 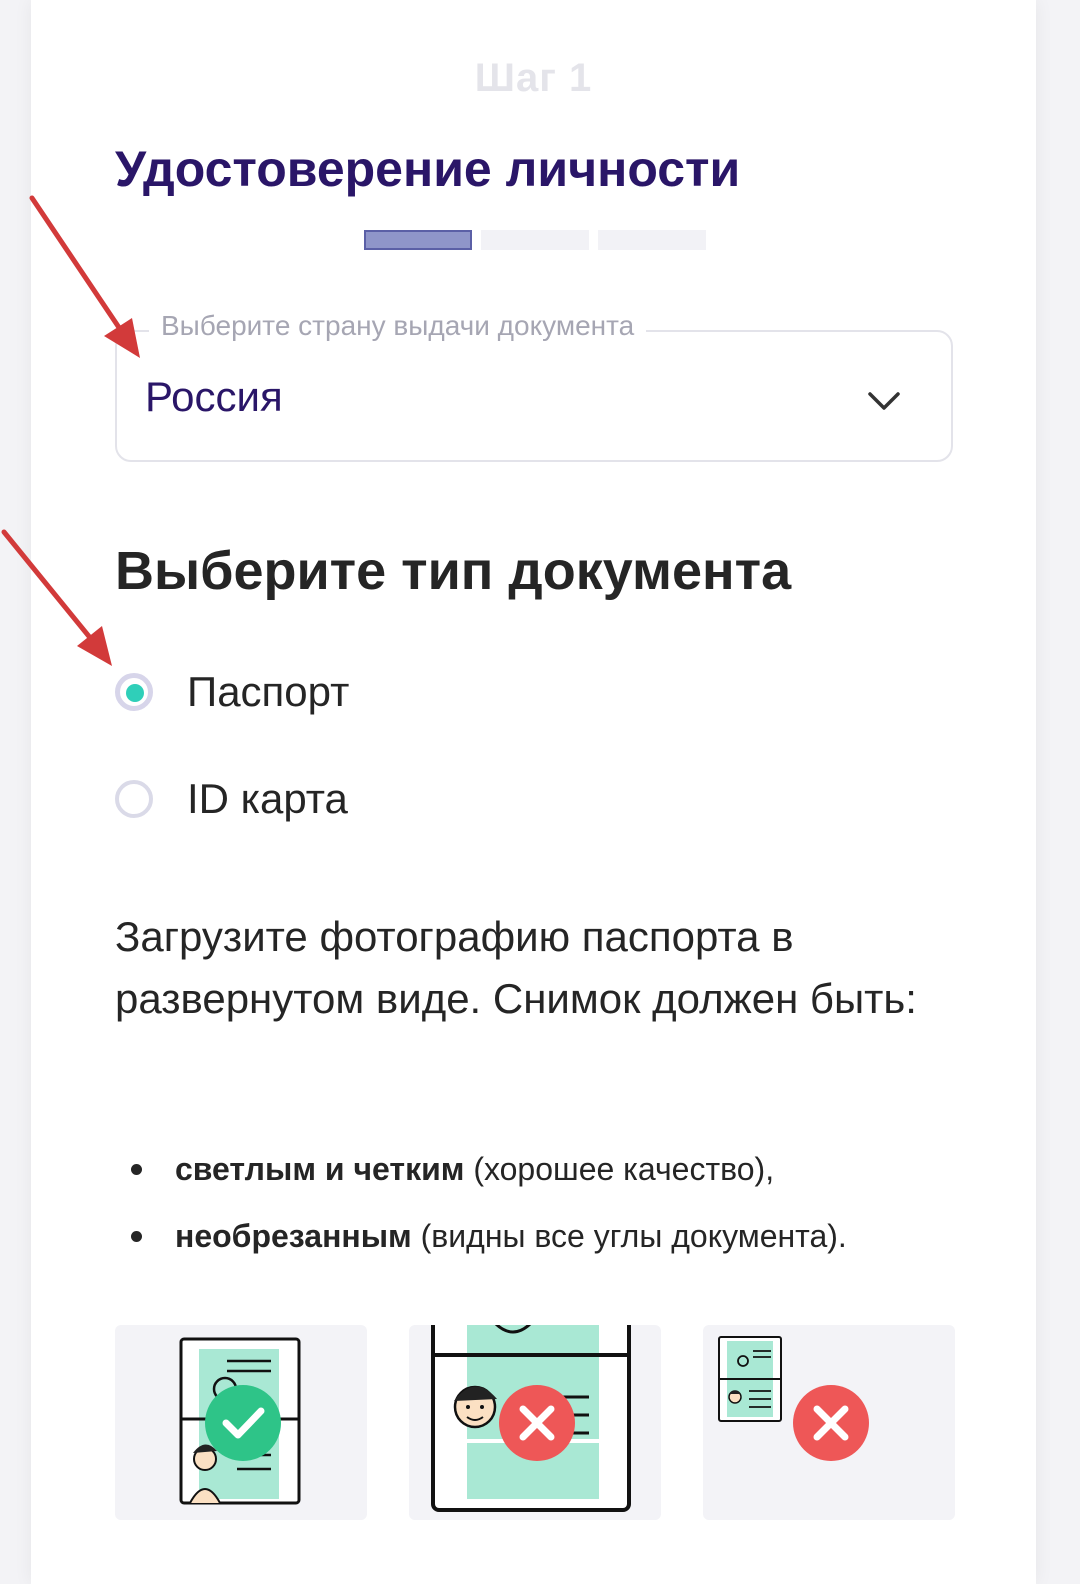 What do you see at coordinates (533, 78) in the screenshot?
I see `step-label: Шаг 1` at bounding box center [533, 78].